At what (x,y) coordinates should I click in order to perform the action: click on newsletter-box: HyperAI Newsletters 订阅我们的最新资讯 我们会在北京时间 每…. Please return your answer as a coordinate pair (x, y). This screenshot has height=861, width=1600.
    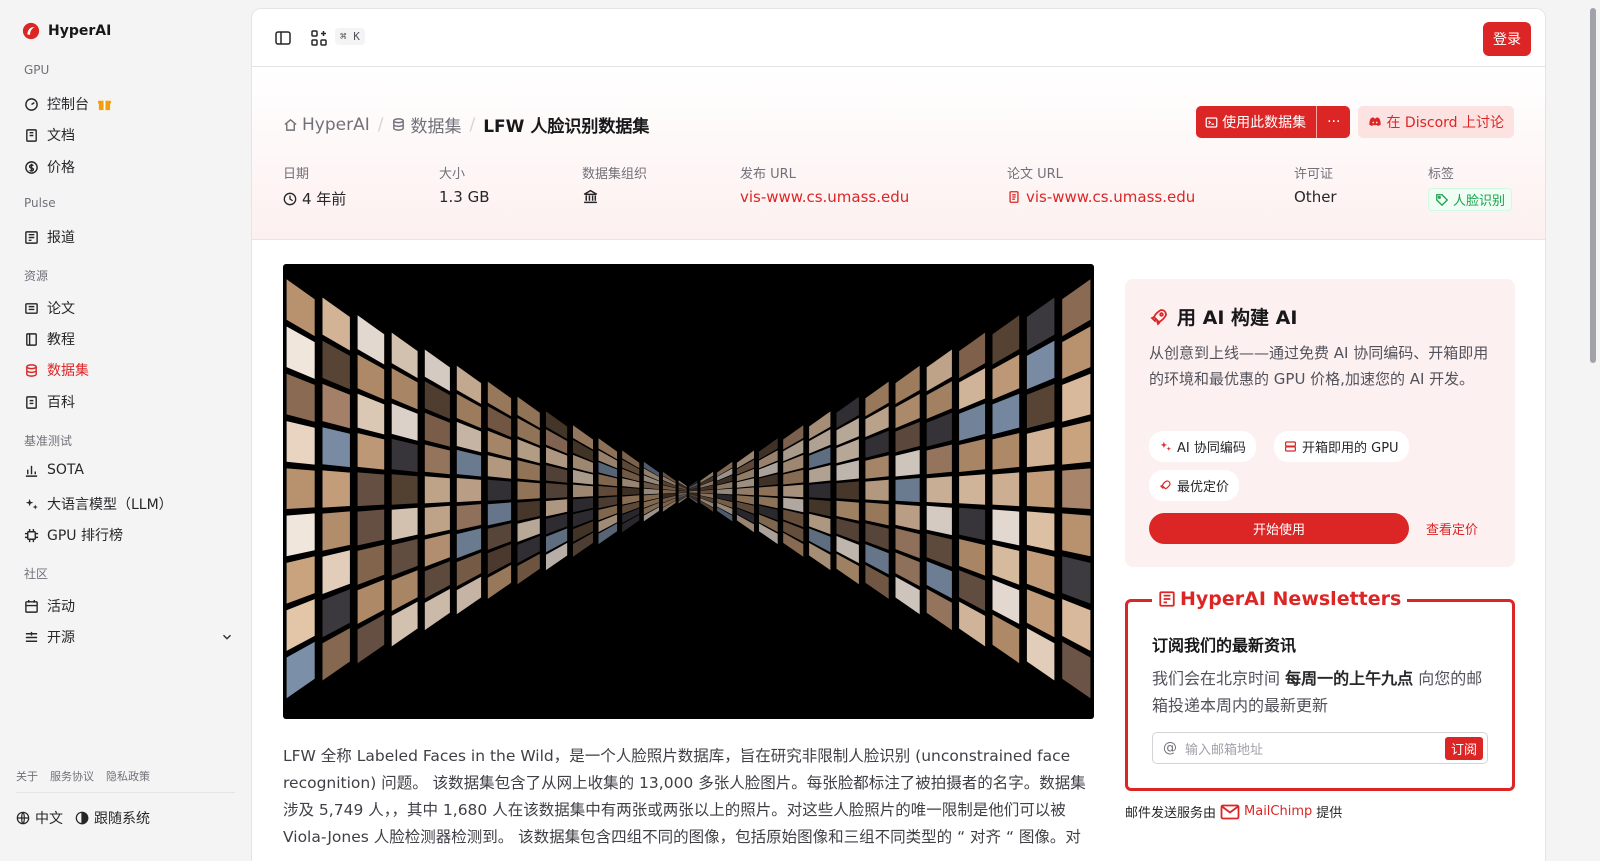
    Looking at the image, I should click on (1320, 689).